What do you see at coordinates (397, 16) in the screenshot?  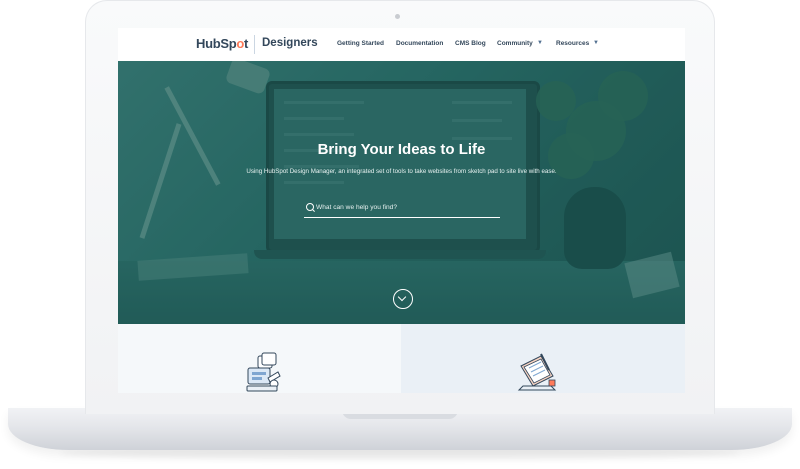 I see `laptop-camera` at bounding box center [397, 16].